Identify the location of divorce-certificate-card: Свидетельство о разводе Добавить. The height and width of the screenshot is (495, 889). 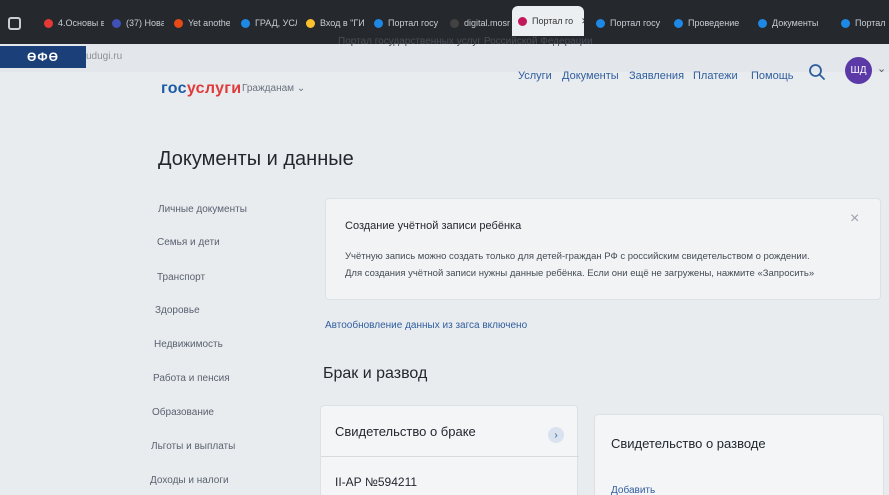
(739, 454).